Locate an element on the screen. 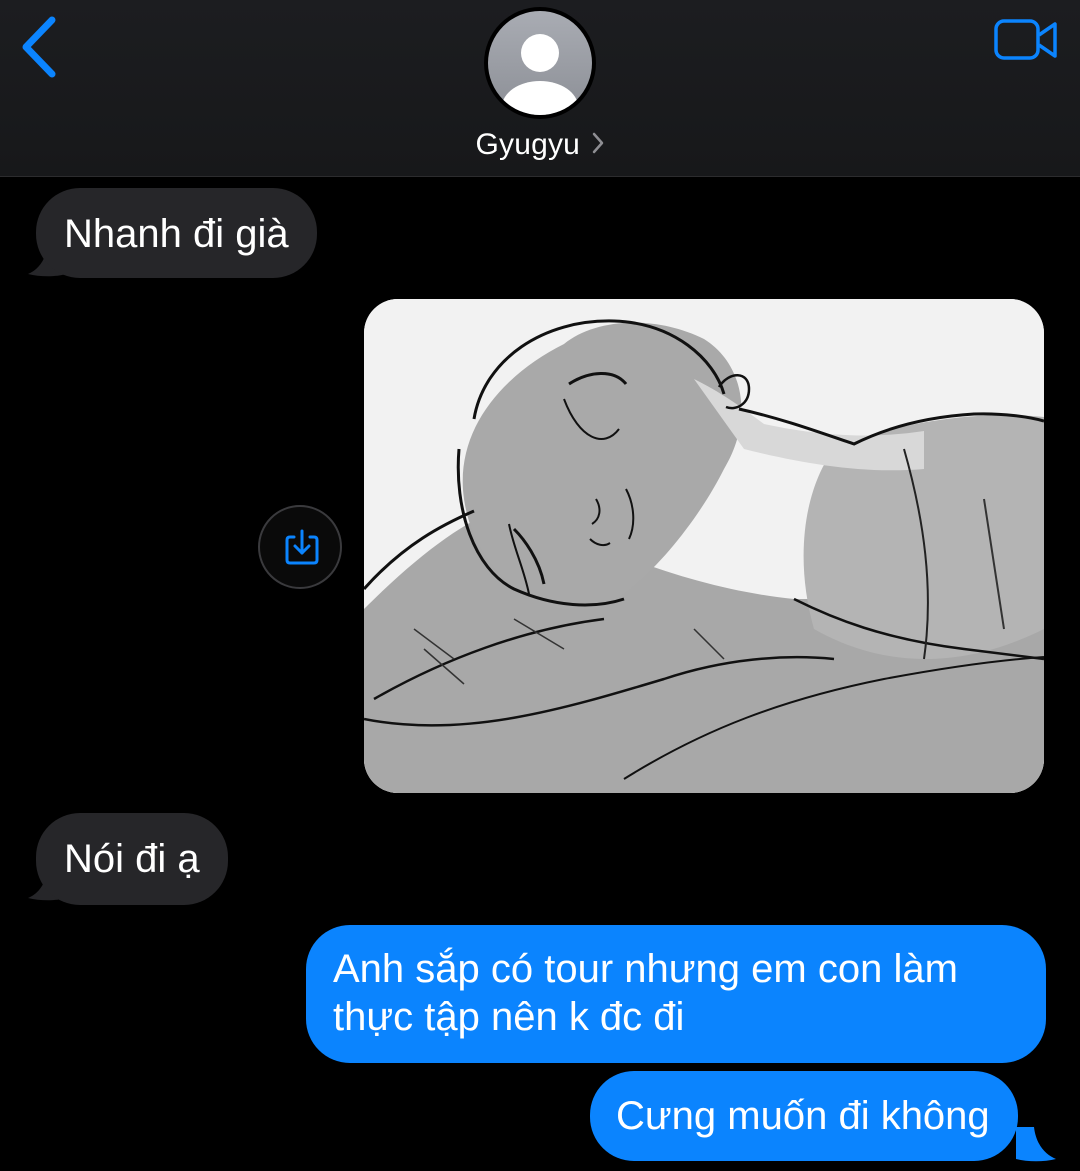 The image size is (1080, 1171). save-image-button is located at coordinates (300, 547).